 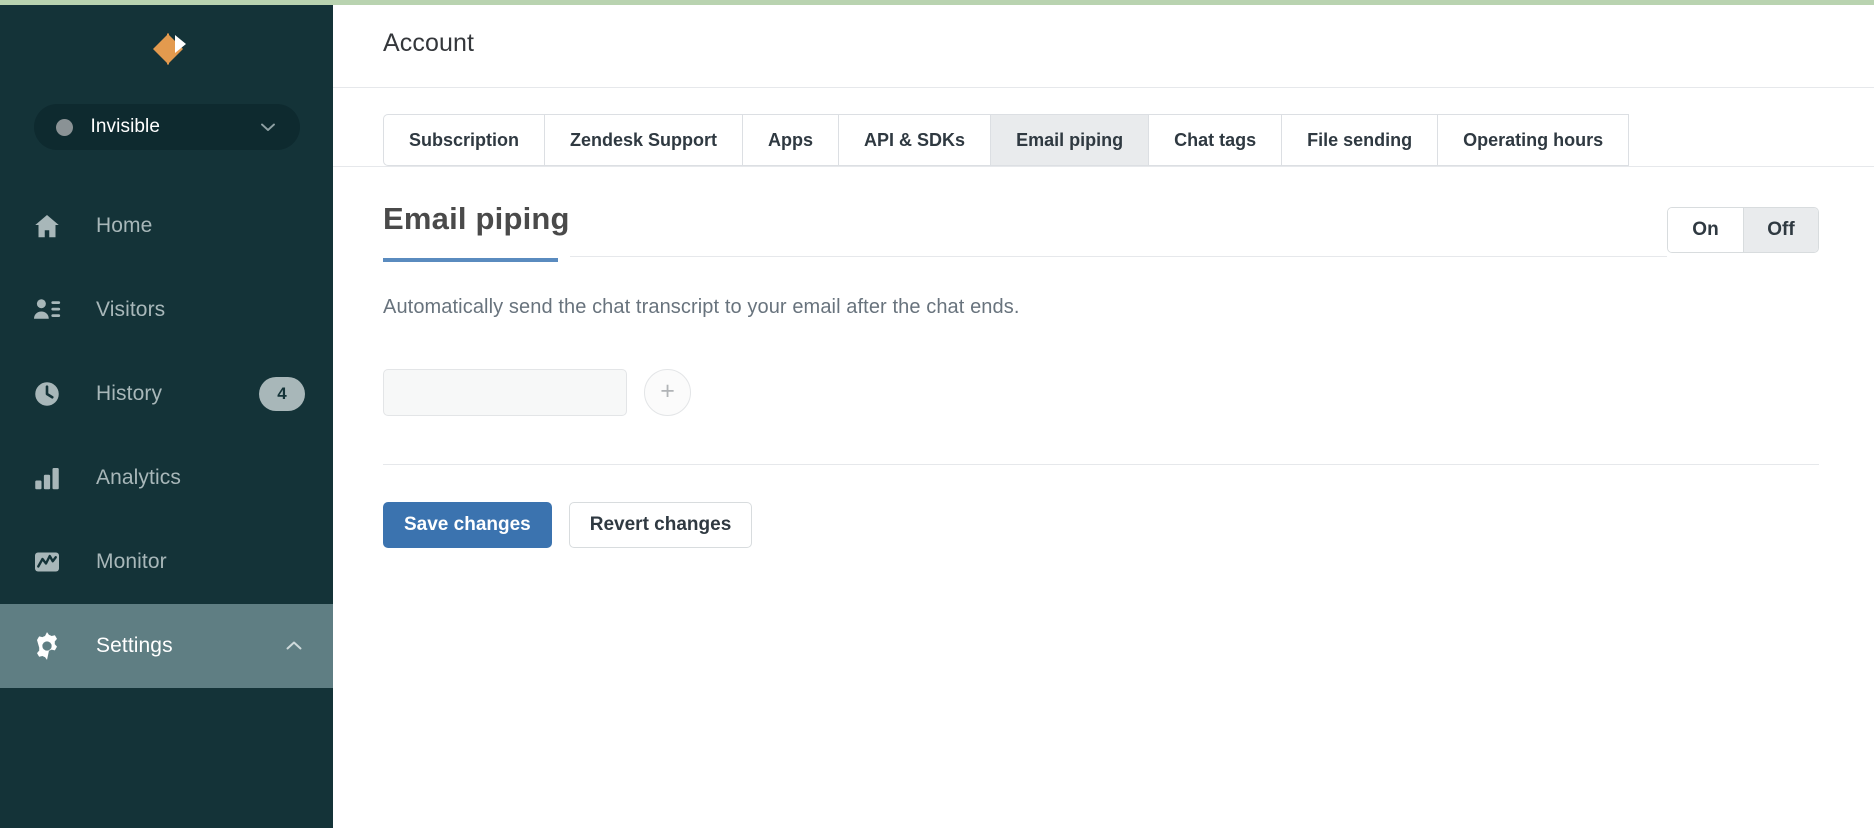 What do you see at coordinates (64, 127) in the screenshot?
I see `status-dot-icon` at bounding box center [64, 127].